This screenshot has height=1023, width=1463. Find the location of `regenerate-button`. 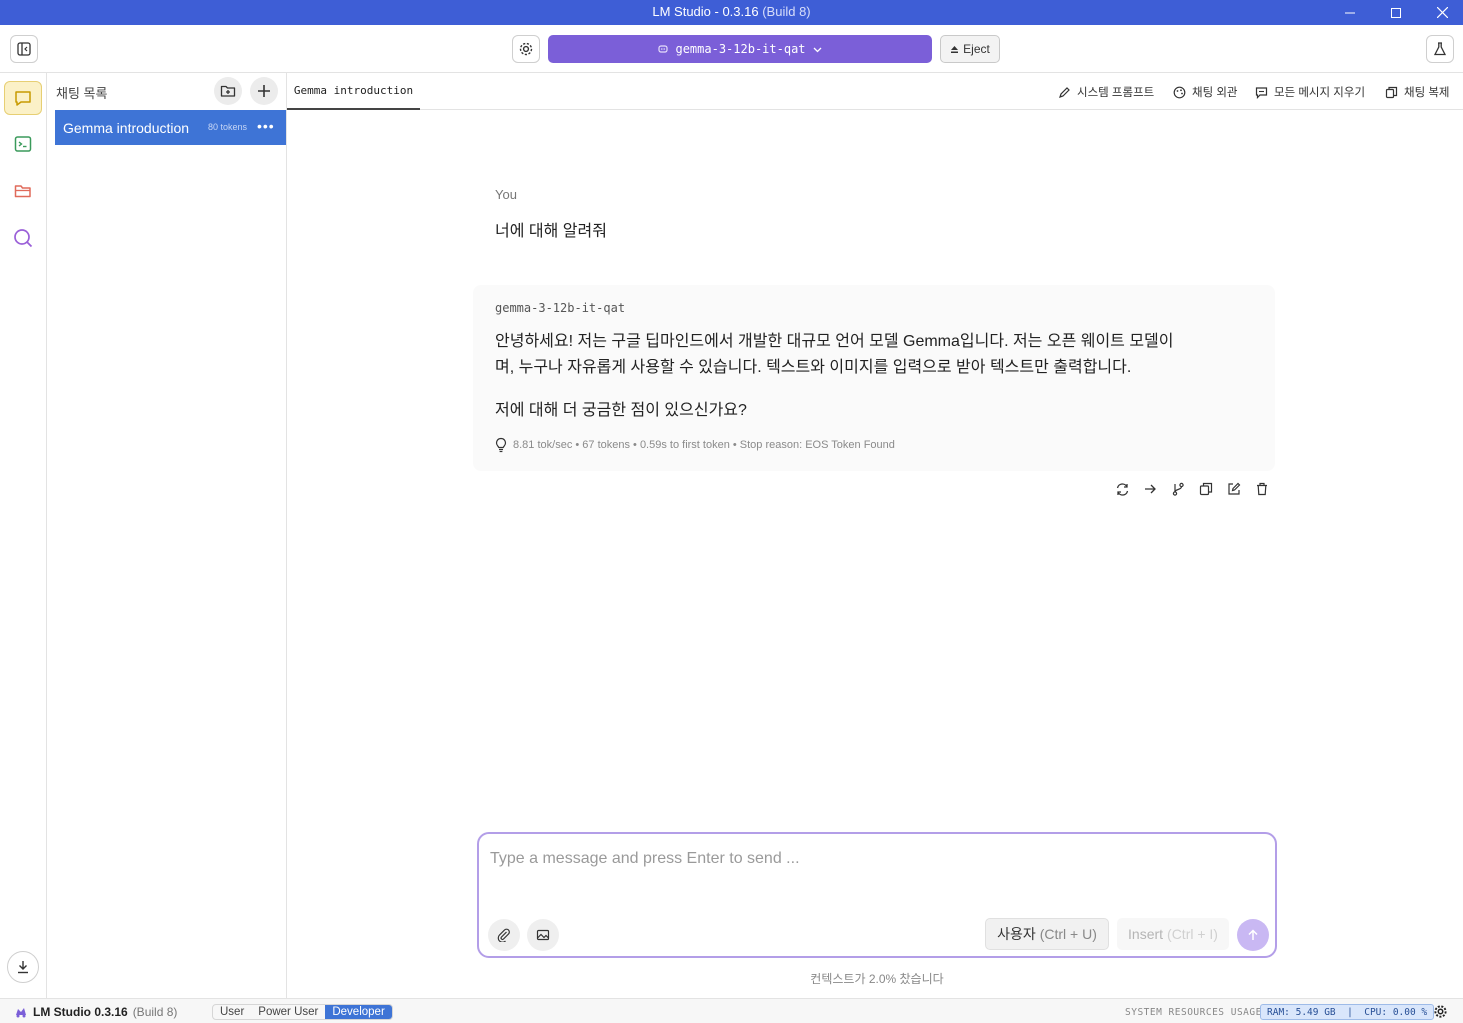

regenerate-button is located at coordinates (1122, 489).